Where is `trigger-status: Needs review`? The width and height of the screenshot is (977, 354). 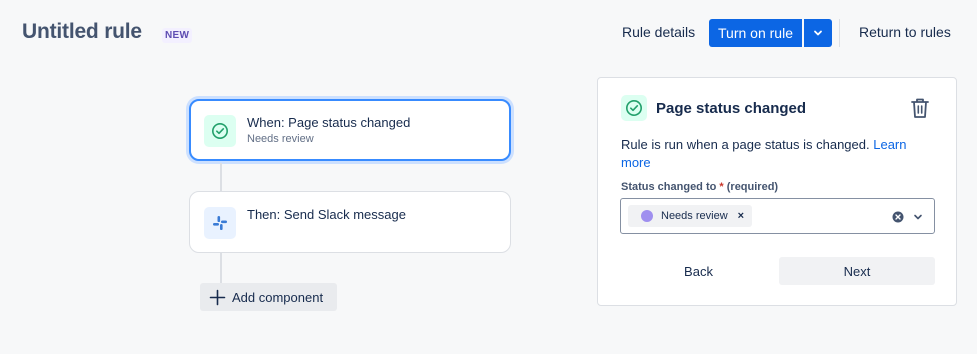
trigger-status: Needs review is located at coordinates (280, 139).